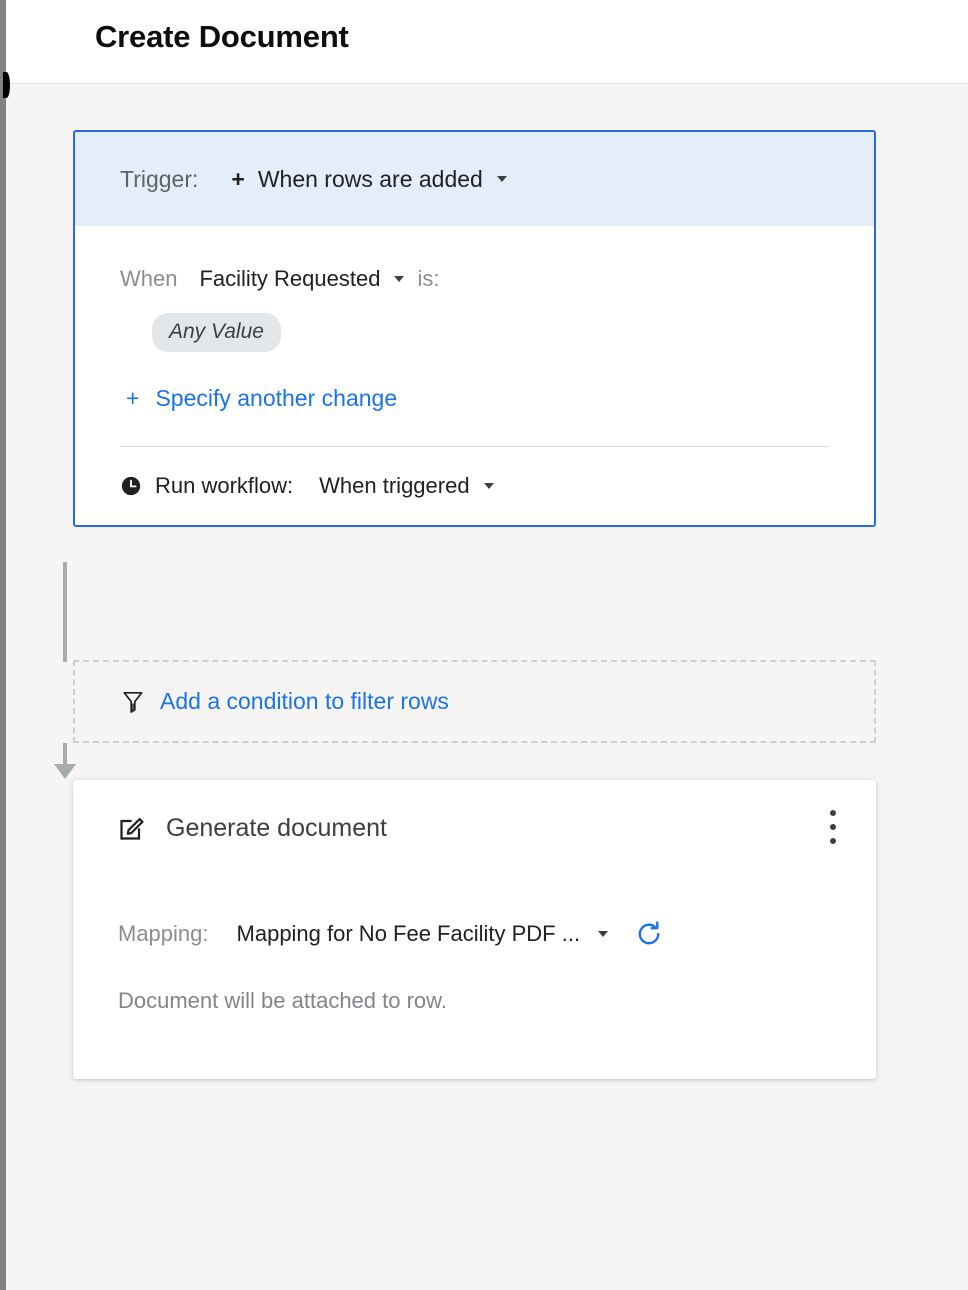 The height and width of the screenshot is (1290, 968). I want to click on edit-document-icon, so click(132, 828).